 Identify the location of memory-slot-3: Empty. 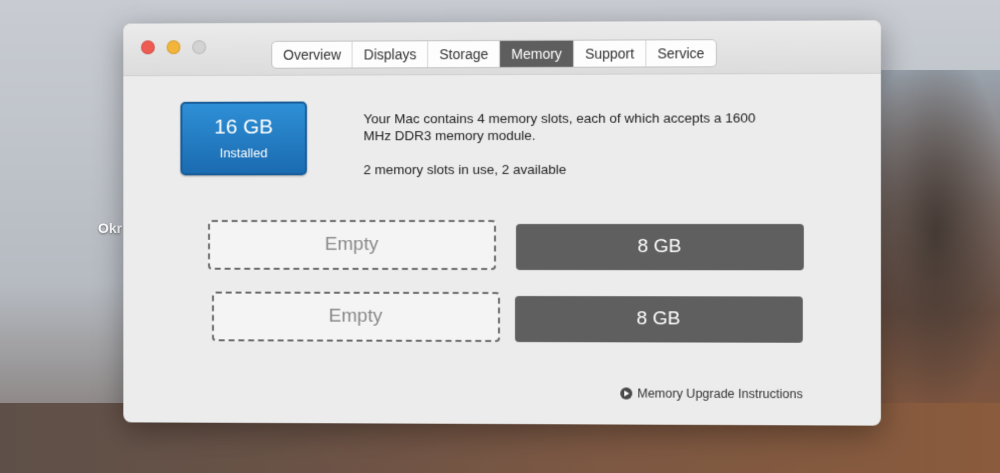
(355, 317).